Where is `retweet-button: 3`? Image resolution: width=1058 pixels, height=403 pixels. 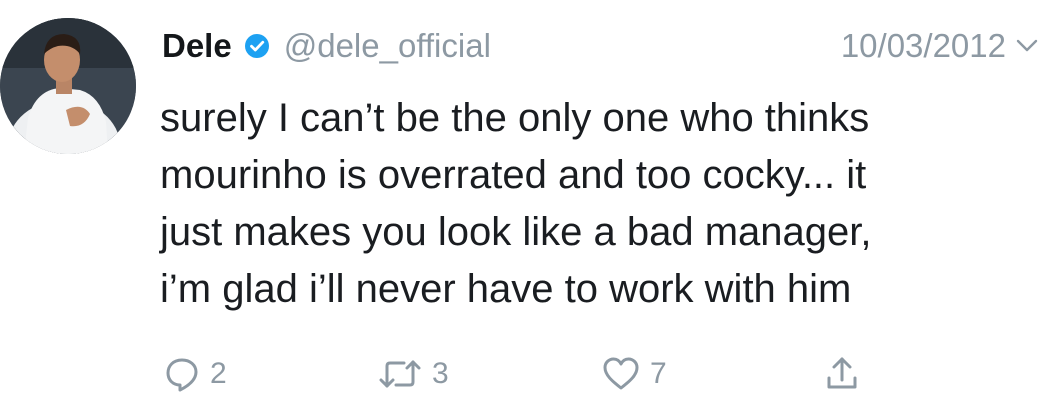
retweet-button: 3 is located at coordinates (413, 374).